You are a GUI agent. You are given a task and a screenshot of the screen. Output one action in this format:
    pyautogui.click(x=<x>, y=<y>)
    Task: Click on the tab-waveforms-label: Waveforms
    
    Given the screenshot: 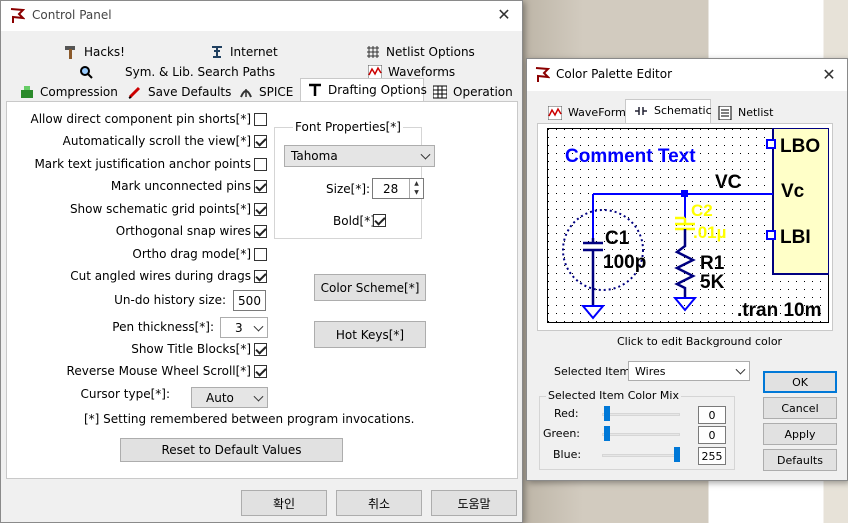 What is the action you would take?
    pyautogui.click(x=422, y=71)
    